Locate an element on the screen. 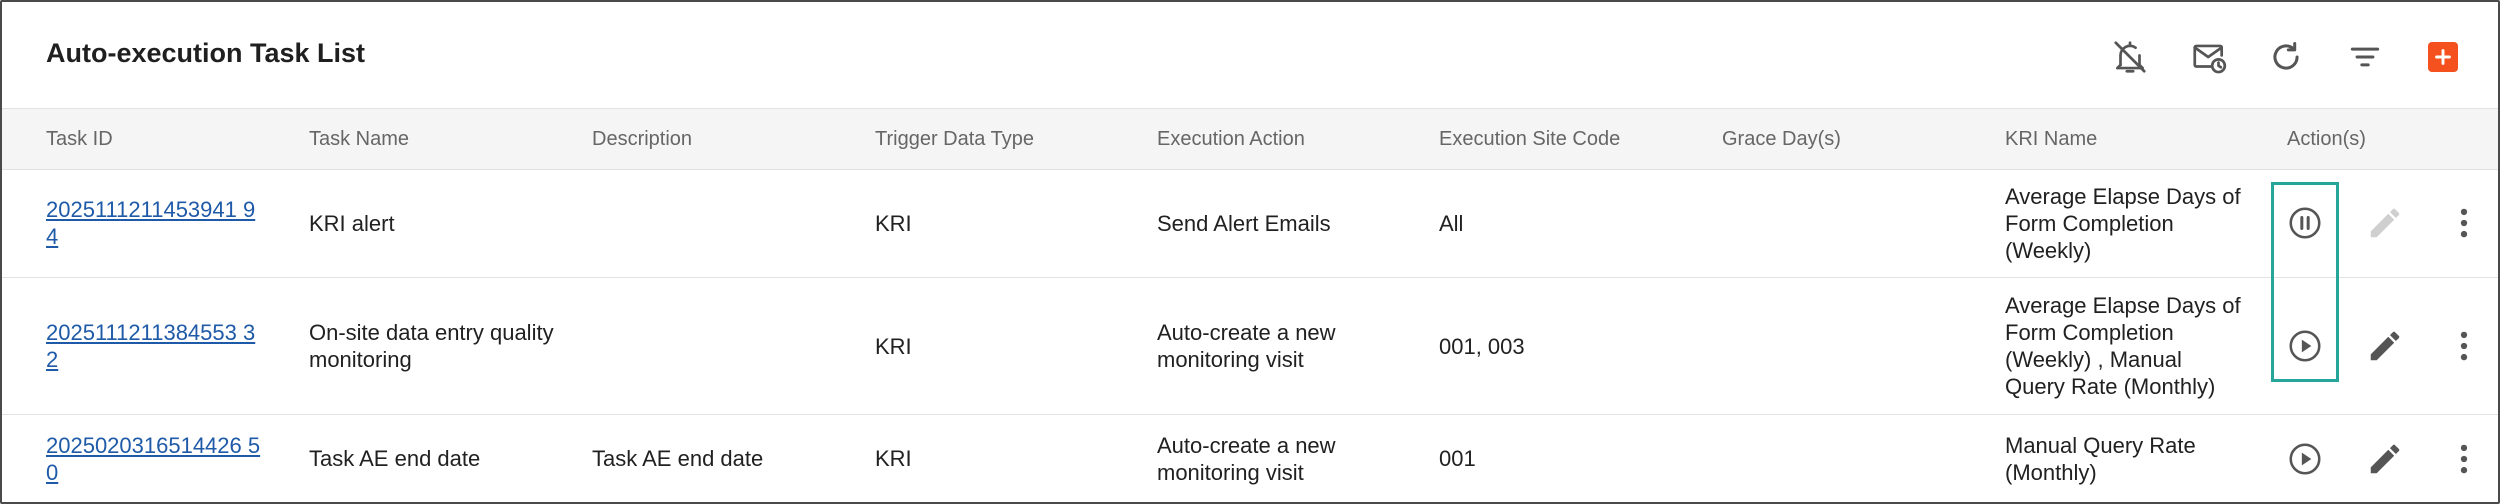 The image size is (2500, 504). column-header-task-id: Task ID is located at coordinates (79, 139).